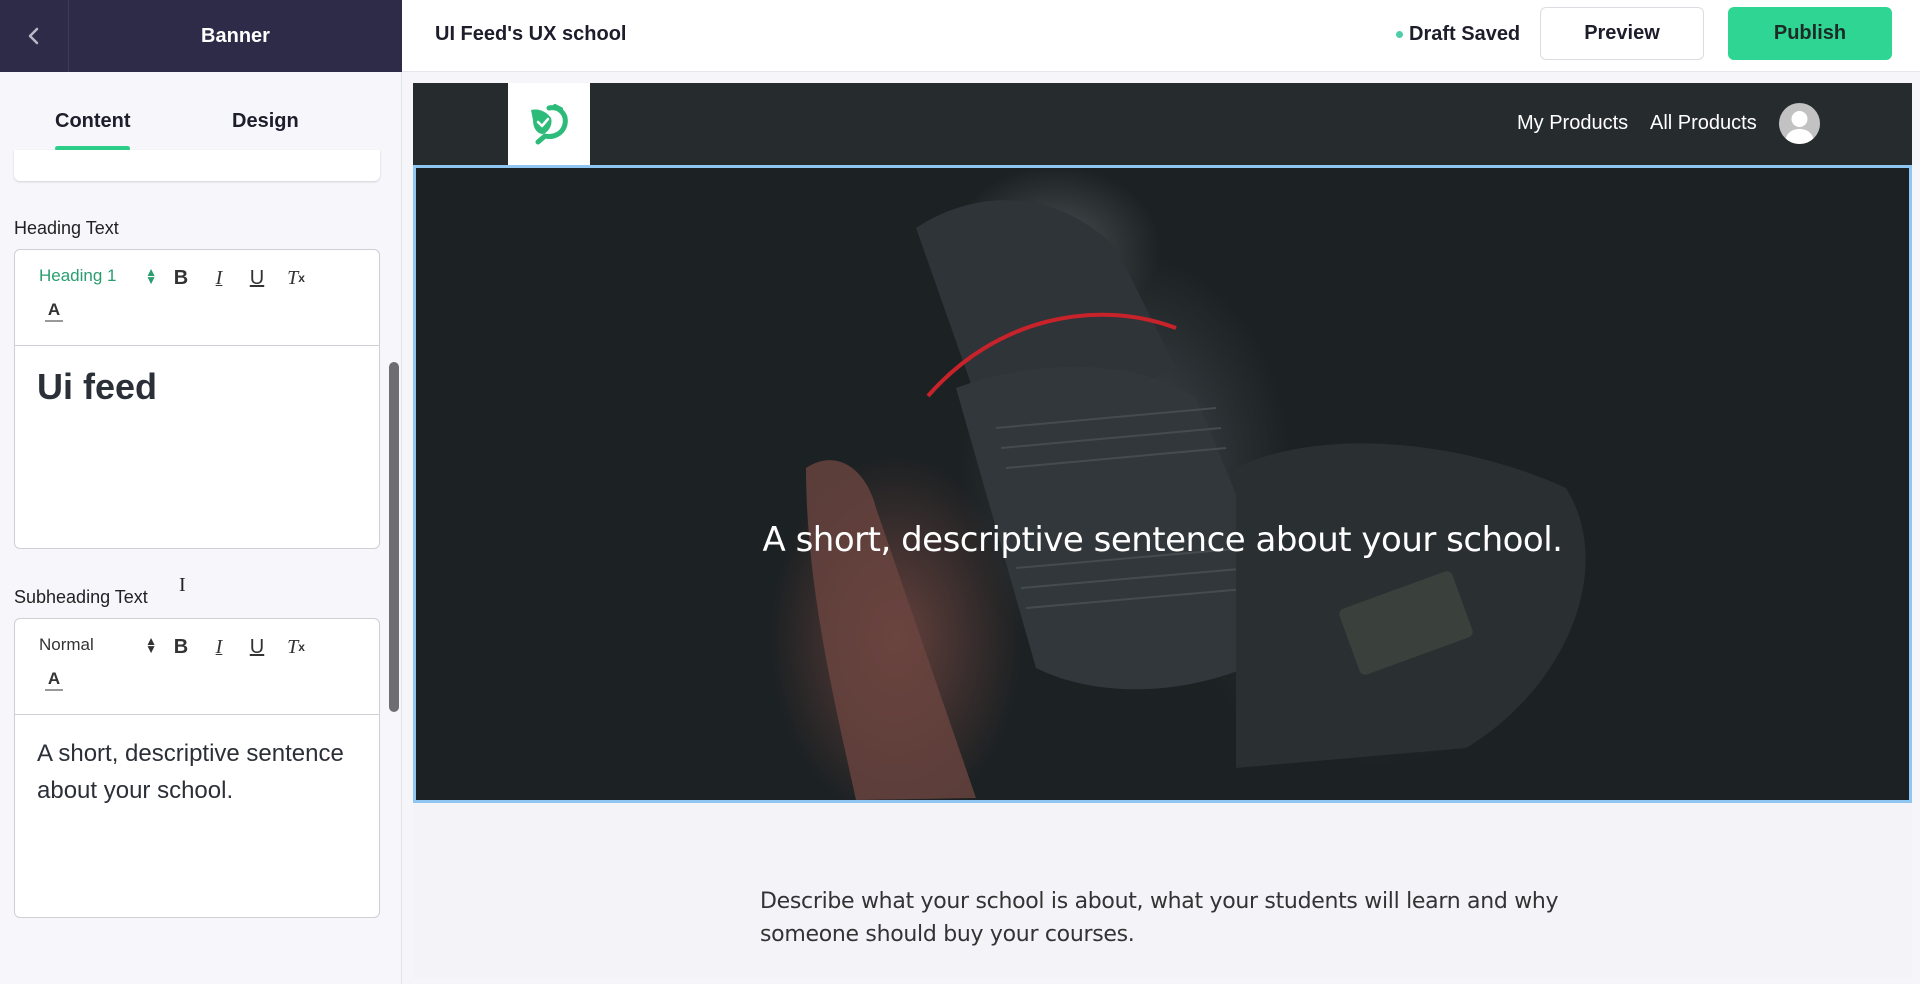  Describe the element at coordinates (197, 165) in the screenshot. I see `previous-field-card` at that location.